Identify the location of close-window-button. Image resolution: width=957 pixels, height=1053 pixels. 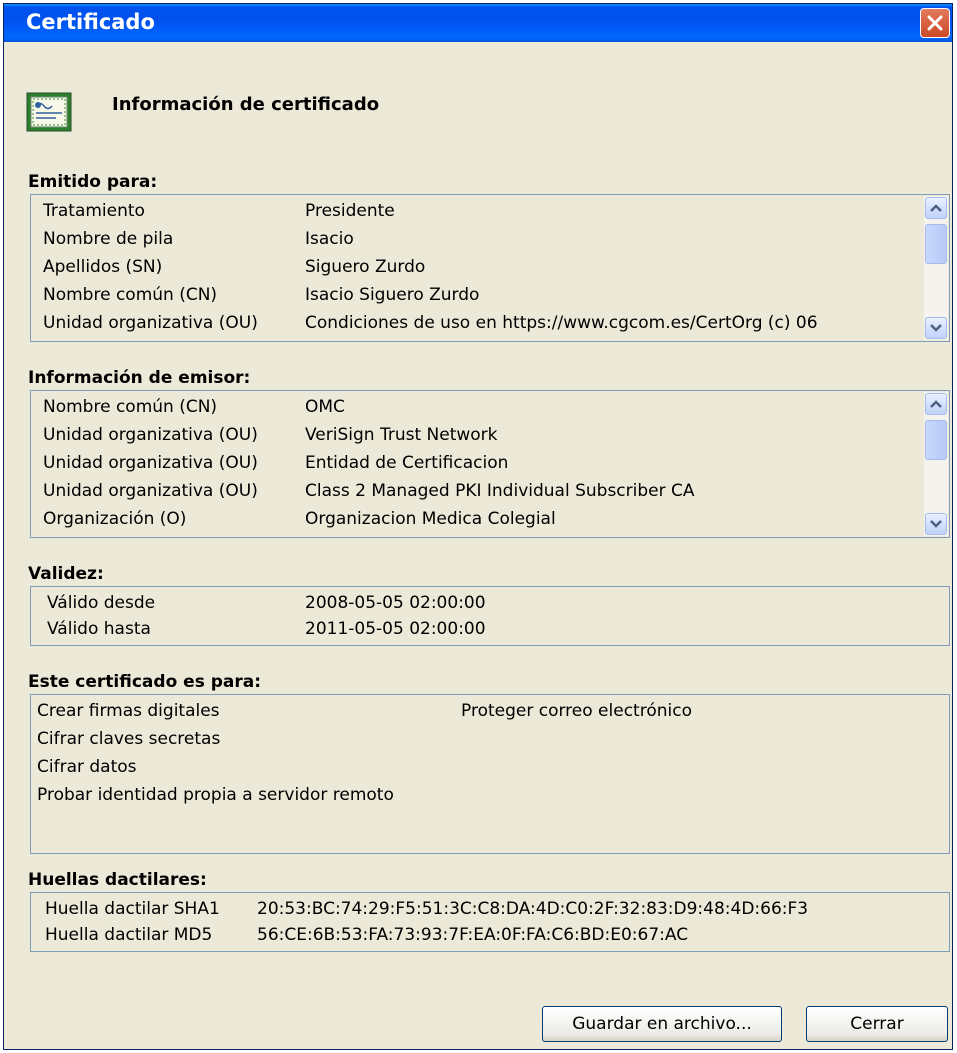
(935, 23).